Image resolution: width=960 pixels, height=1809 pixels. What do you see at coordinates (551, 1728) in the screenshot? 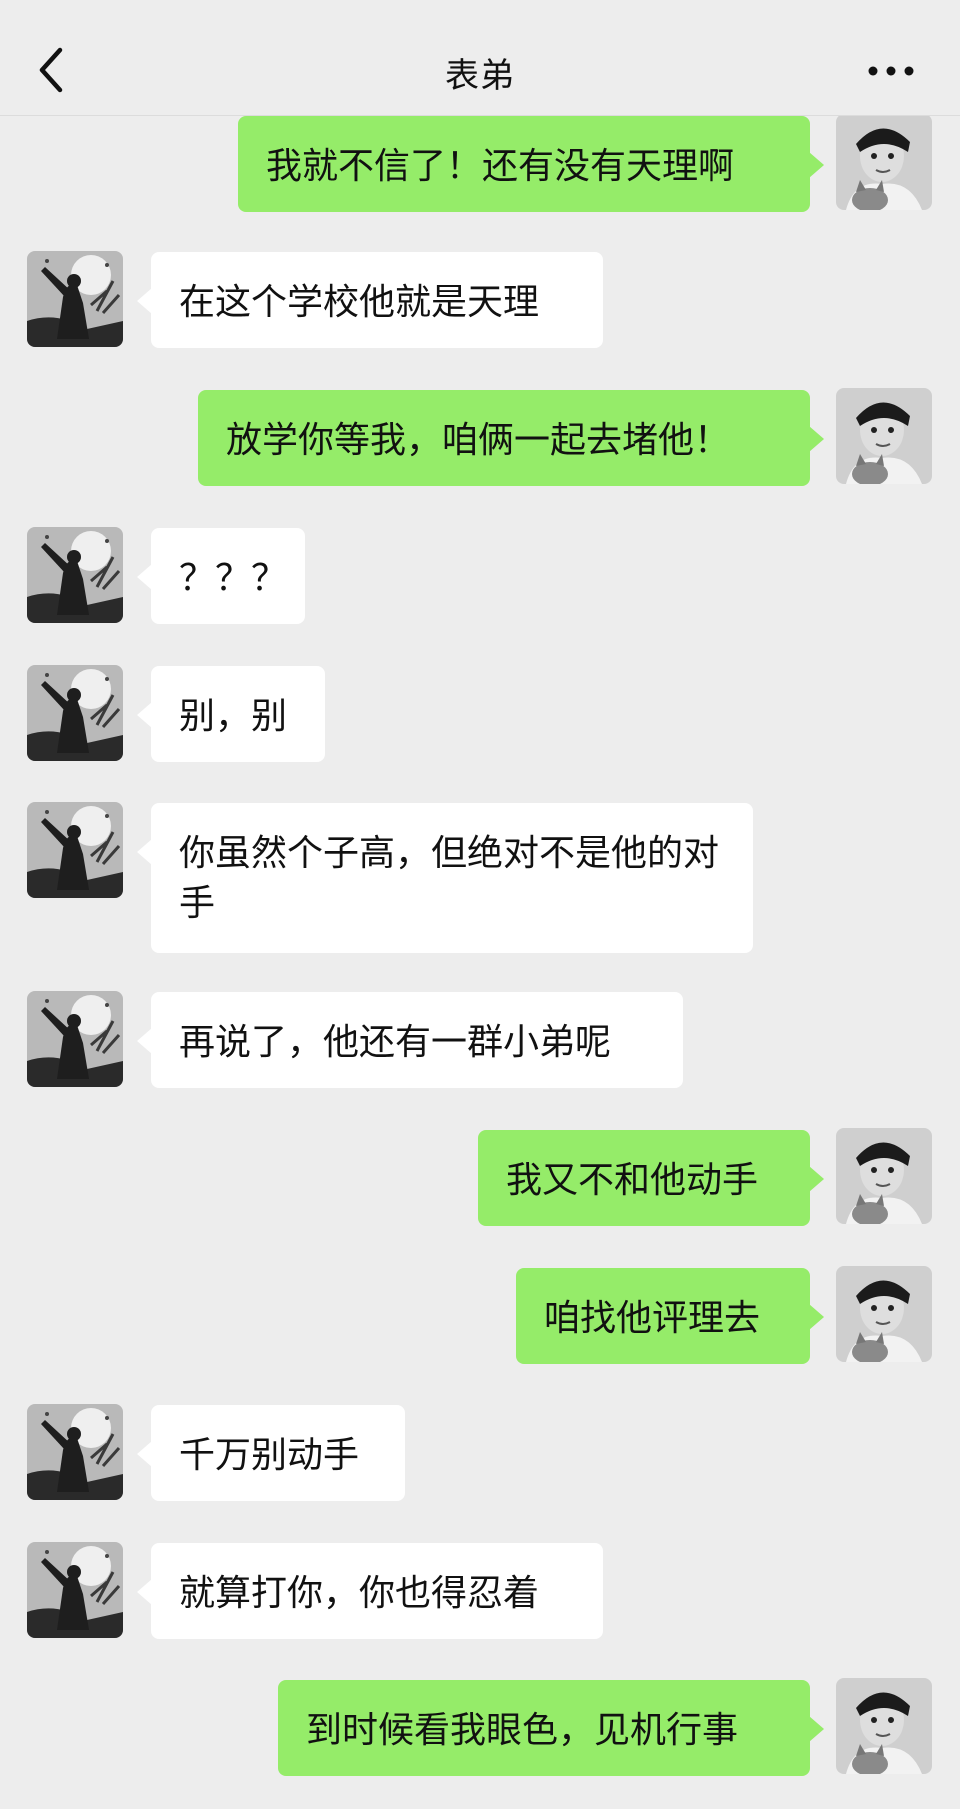
I see `my-message-bubble: 到时候看我眼色，见机行事` at bounding box center [551, 1728].